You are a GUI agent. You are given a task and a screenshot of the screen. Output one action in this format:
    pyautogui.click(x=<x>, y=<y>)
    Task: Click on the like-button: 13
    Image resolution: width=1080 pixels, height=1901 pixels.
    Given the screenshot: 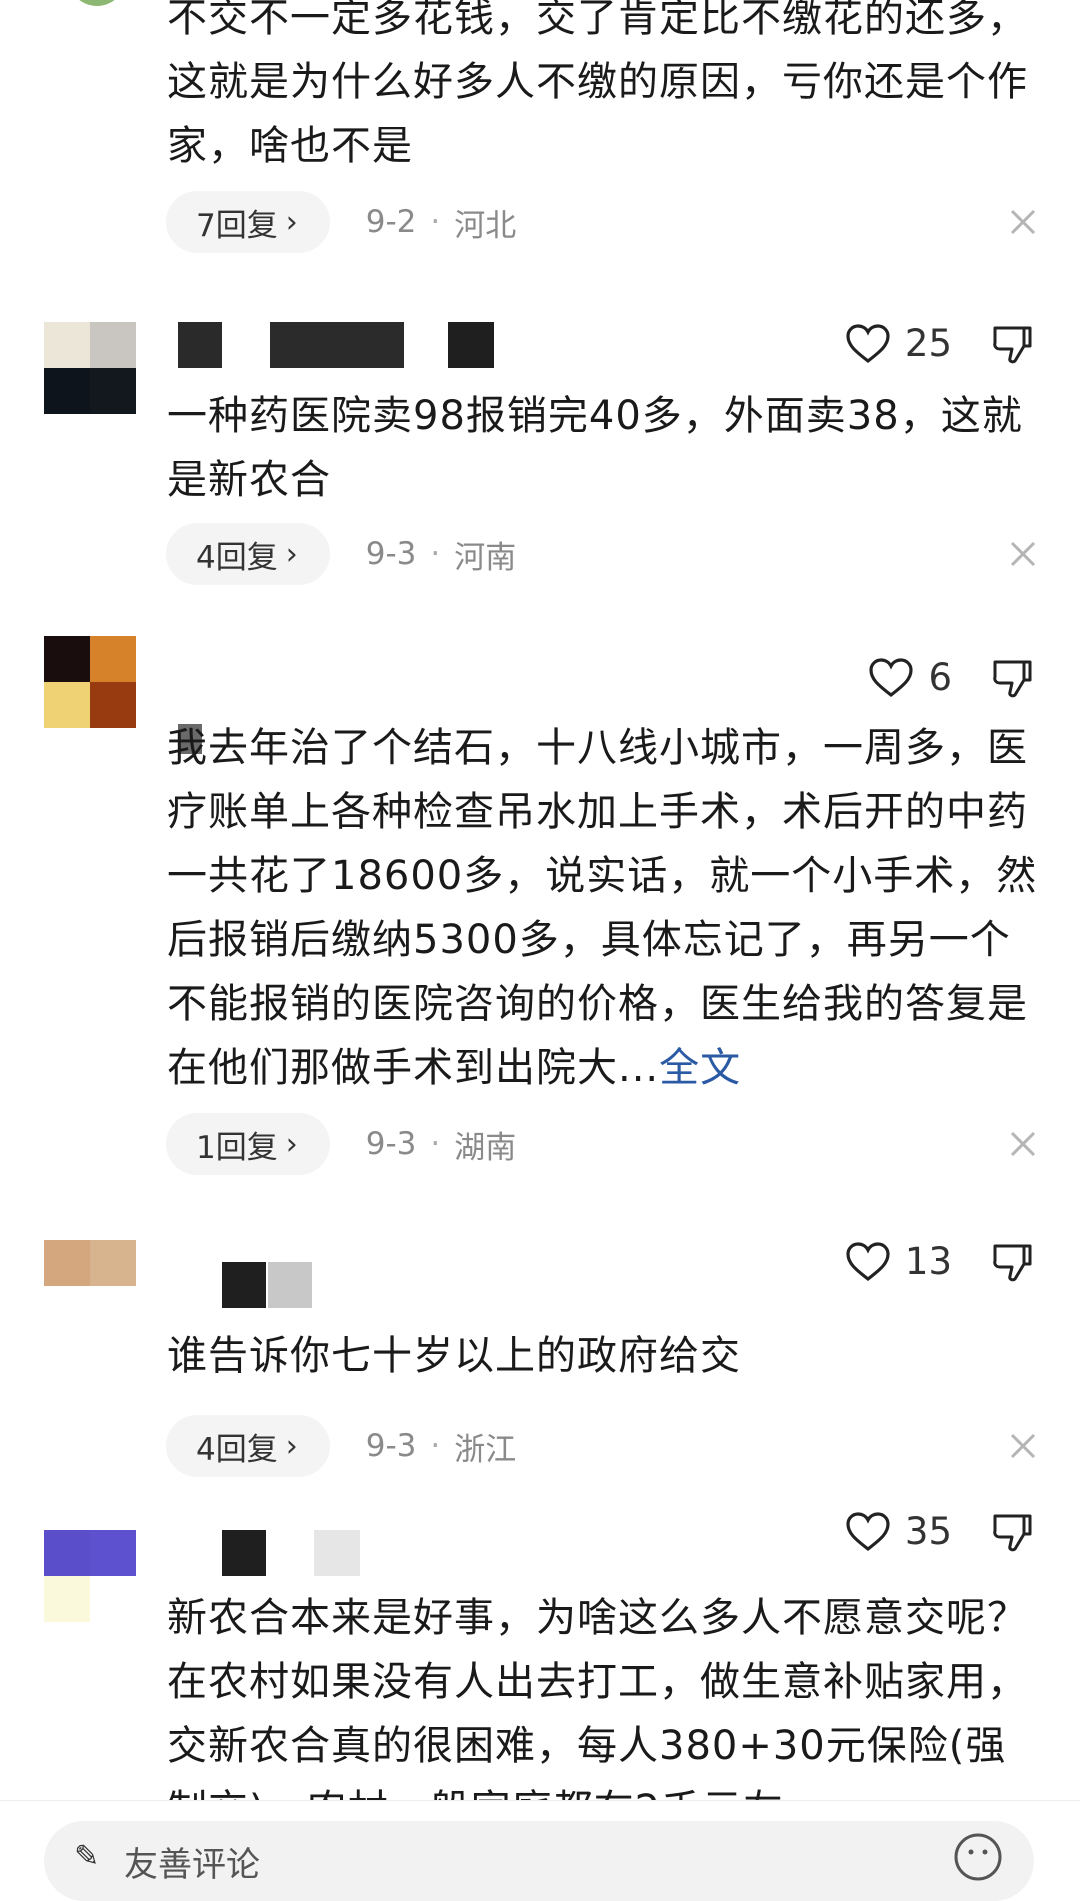 What is the action you would take?
    pyautogui.click(x=898, y=1261)
    